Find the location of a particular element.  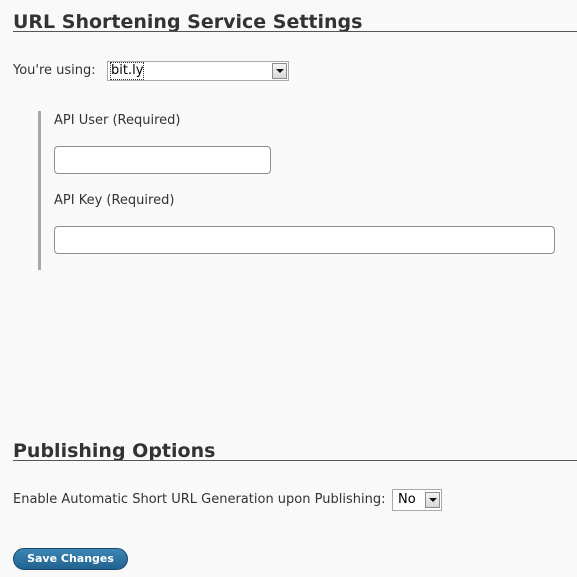

service-select: bit.ly is located at coordinates (198, 71).